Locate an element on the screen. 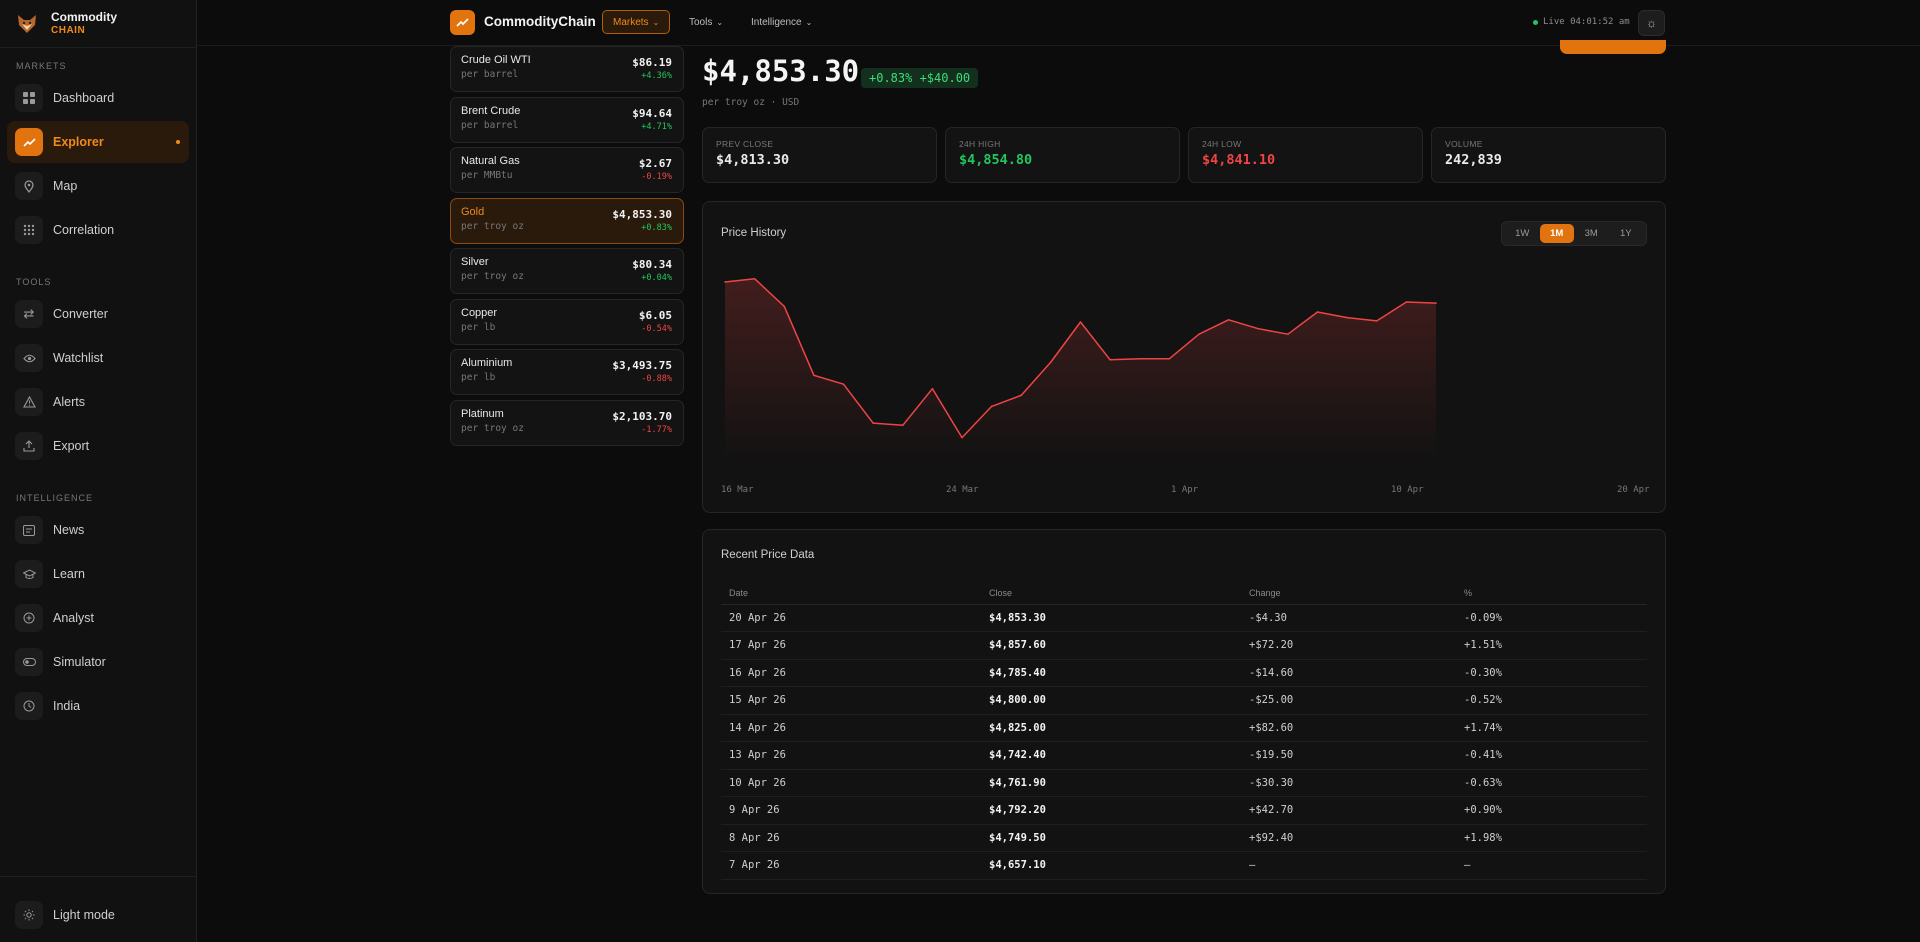 The height and width of the screenshot is (942, 1920). sidebar-item-converter: ⇄ Converter is located at coordinates (98, 314).